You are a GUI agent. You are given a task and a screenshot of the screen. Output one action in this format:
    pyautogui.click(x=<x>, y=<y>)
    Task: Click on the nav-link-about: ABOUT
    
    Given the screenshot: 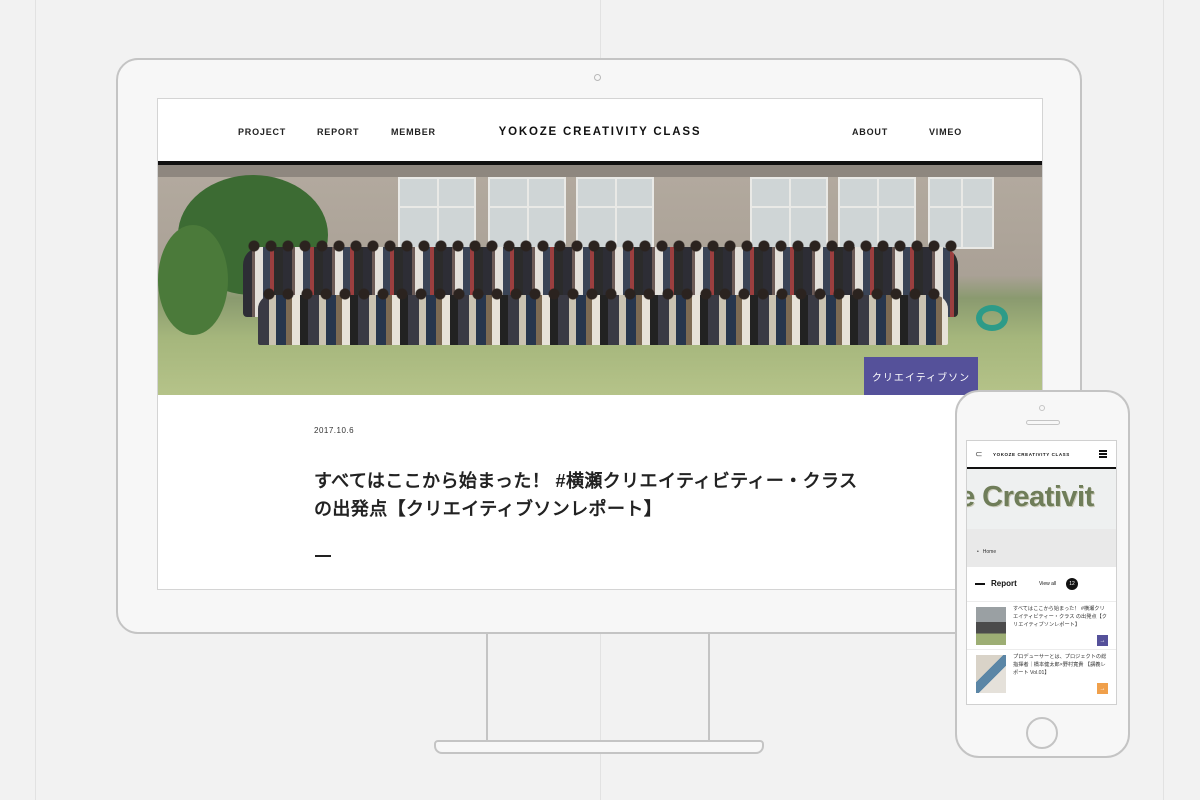 What is the action you would take?
    pyautogui.click(x=870, y=132)
    